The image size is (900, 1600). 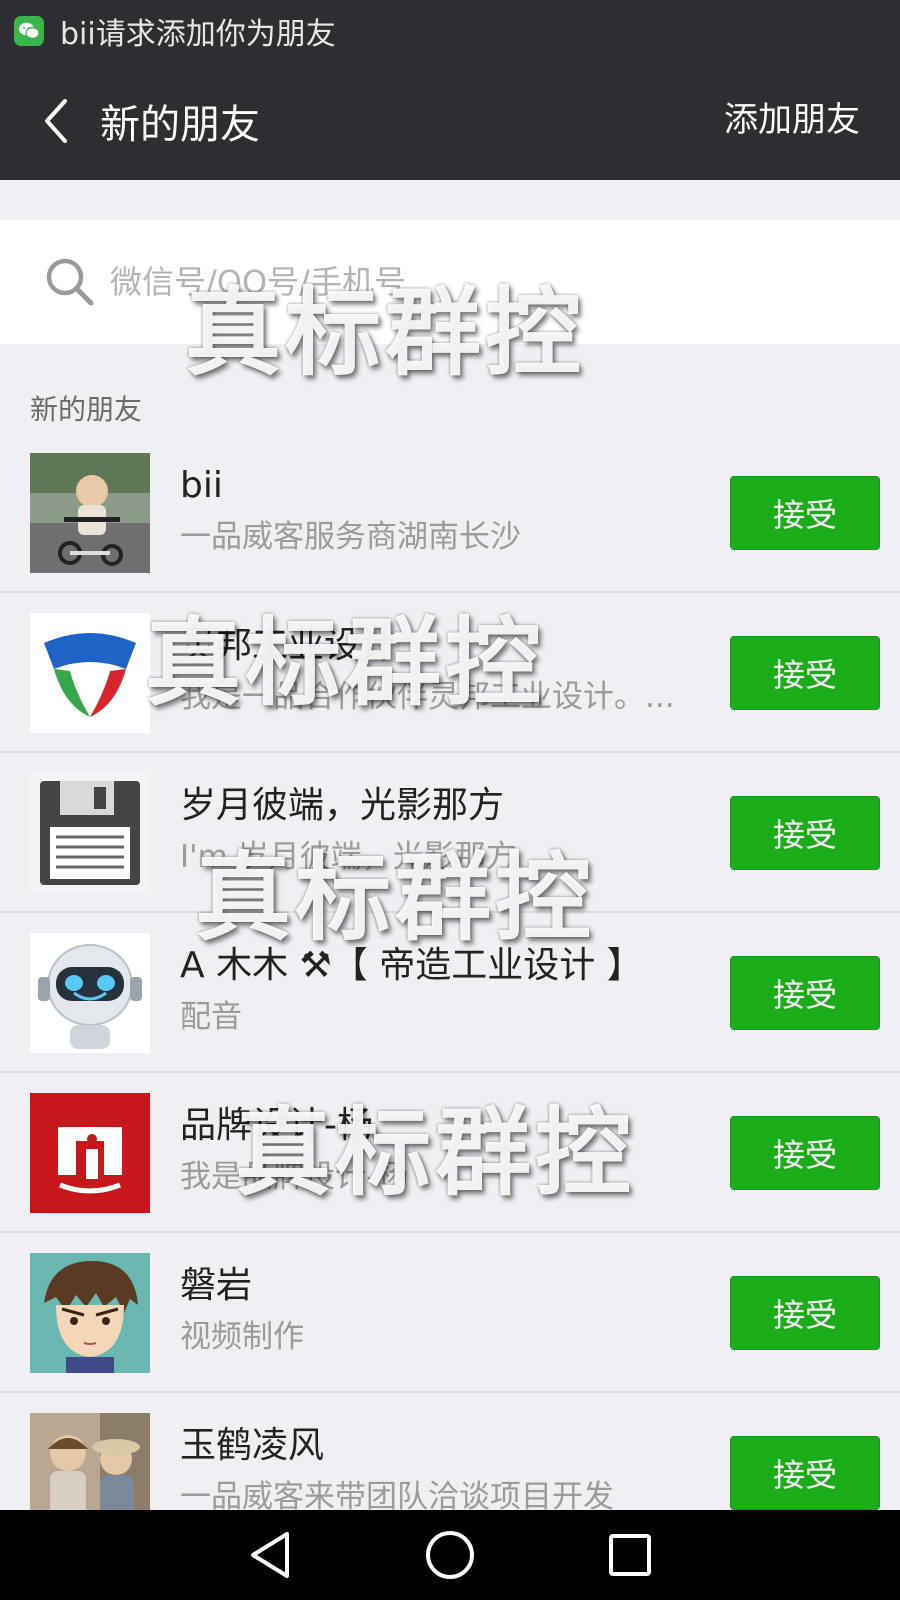 What do you see at coordinates (180, 125) in the screenshot?
I see `page-title: 新的朋友` at bounding box center [180, 125].